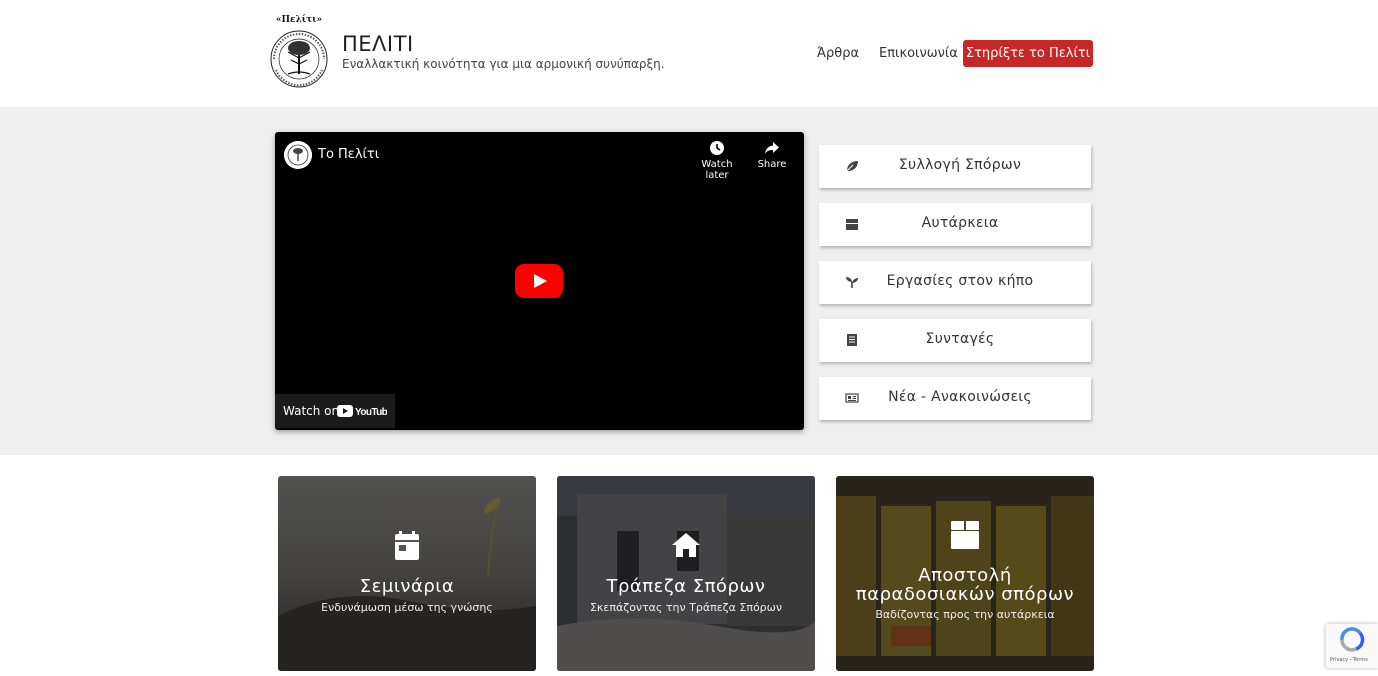  What do you see at coordinates (686, 586) in the screenshot?
I see `card-title: Τράπεζα Σπόρων` at bounding box center [686, 586].